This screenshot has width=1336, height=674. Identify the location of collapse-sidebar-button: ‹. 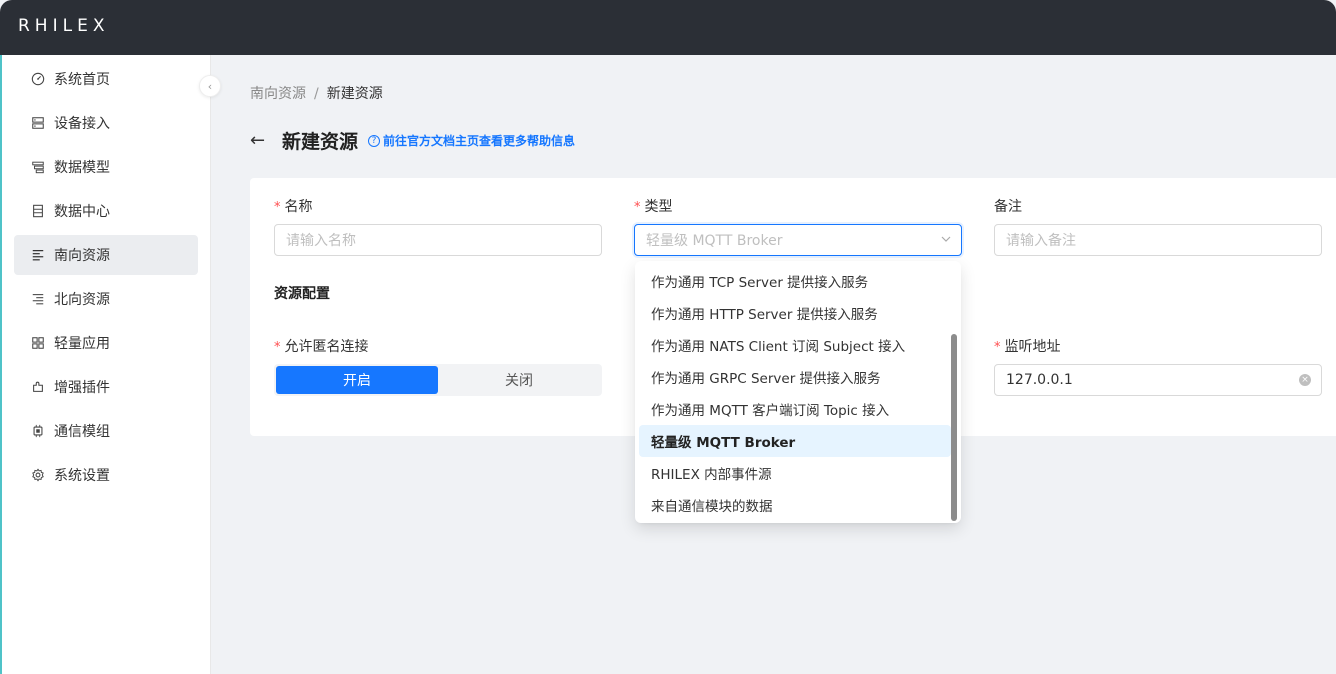
(210, 86).